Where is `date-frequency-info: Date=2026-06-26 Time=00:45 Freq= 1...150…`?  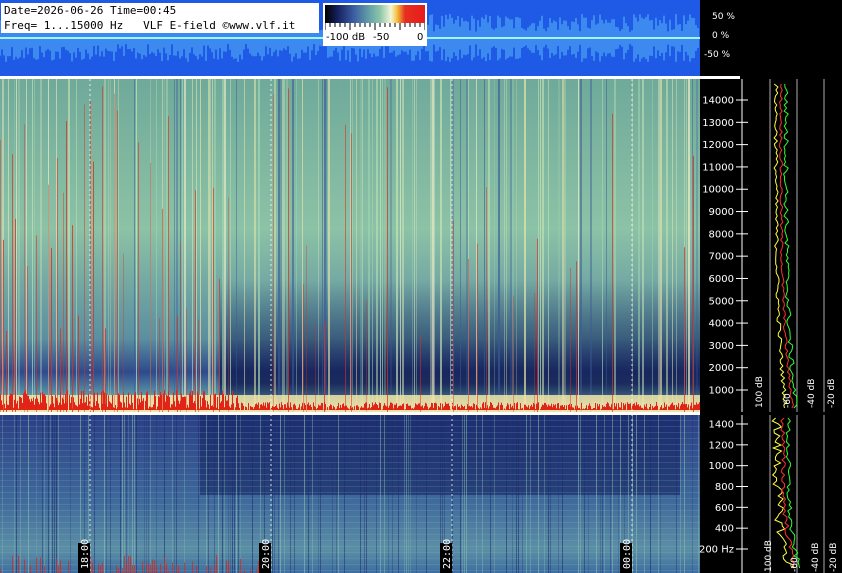 date-frequency-info: Date=2026-06-26 Time=00:45 Freq= 1...150… is located at coordinates (160, 18).